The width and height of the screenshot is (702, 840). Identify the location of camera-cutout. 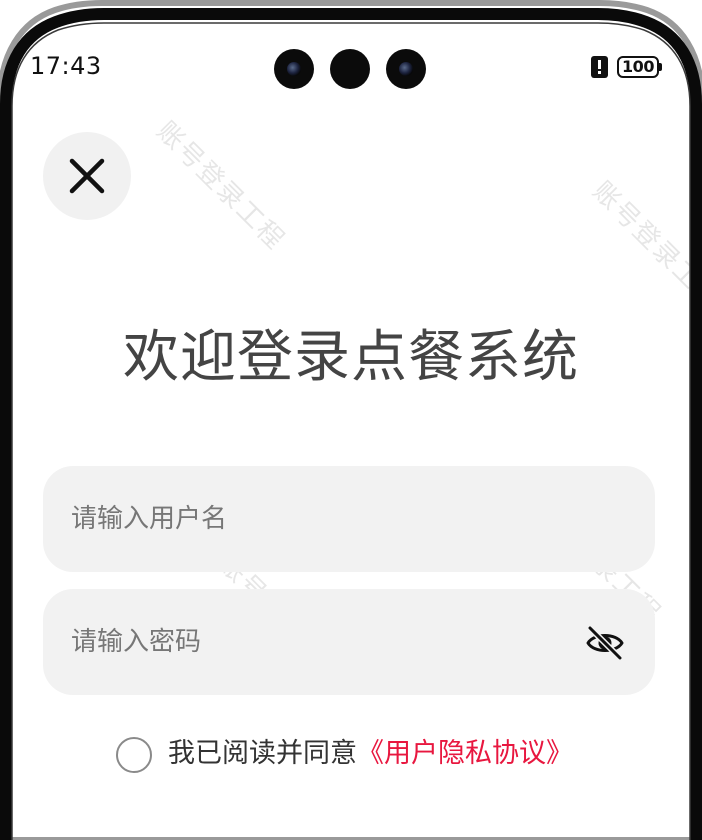
(350, 69).